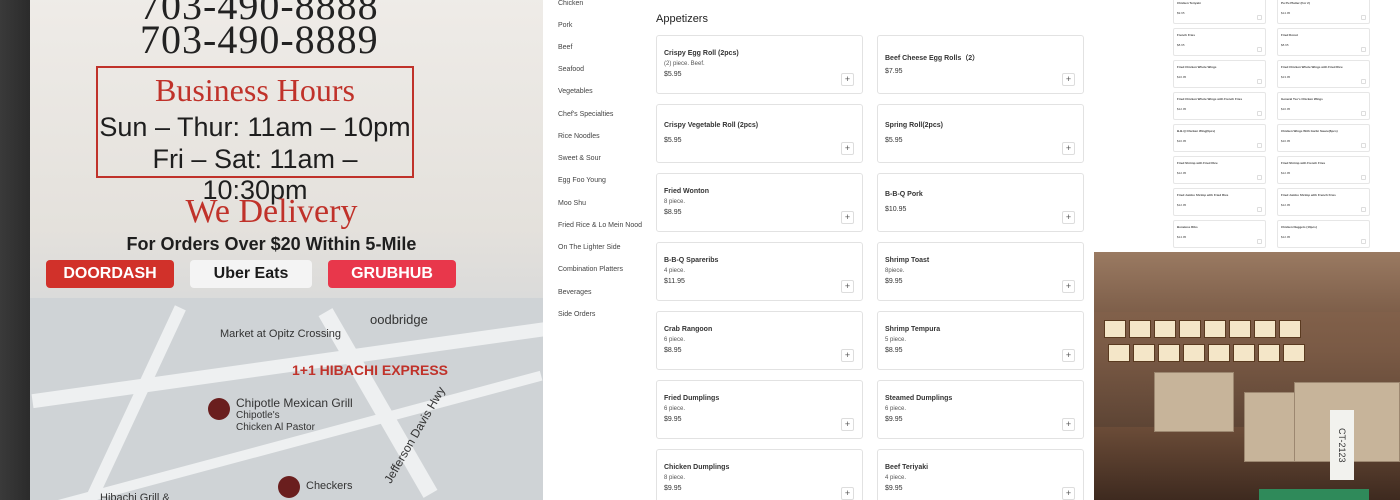 This screenshot has width=1400, height=500. What do you see at coordinates (1219, 234) in the screenshot?
I see `mini-menu-item-card: Boneless Ribs $14.95` at bounding box center [1219, 234].